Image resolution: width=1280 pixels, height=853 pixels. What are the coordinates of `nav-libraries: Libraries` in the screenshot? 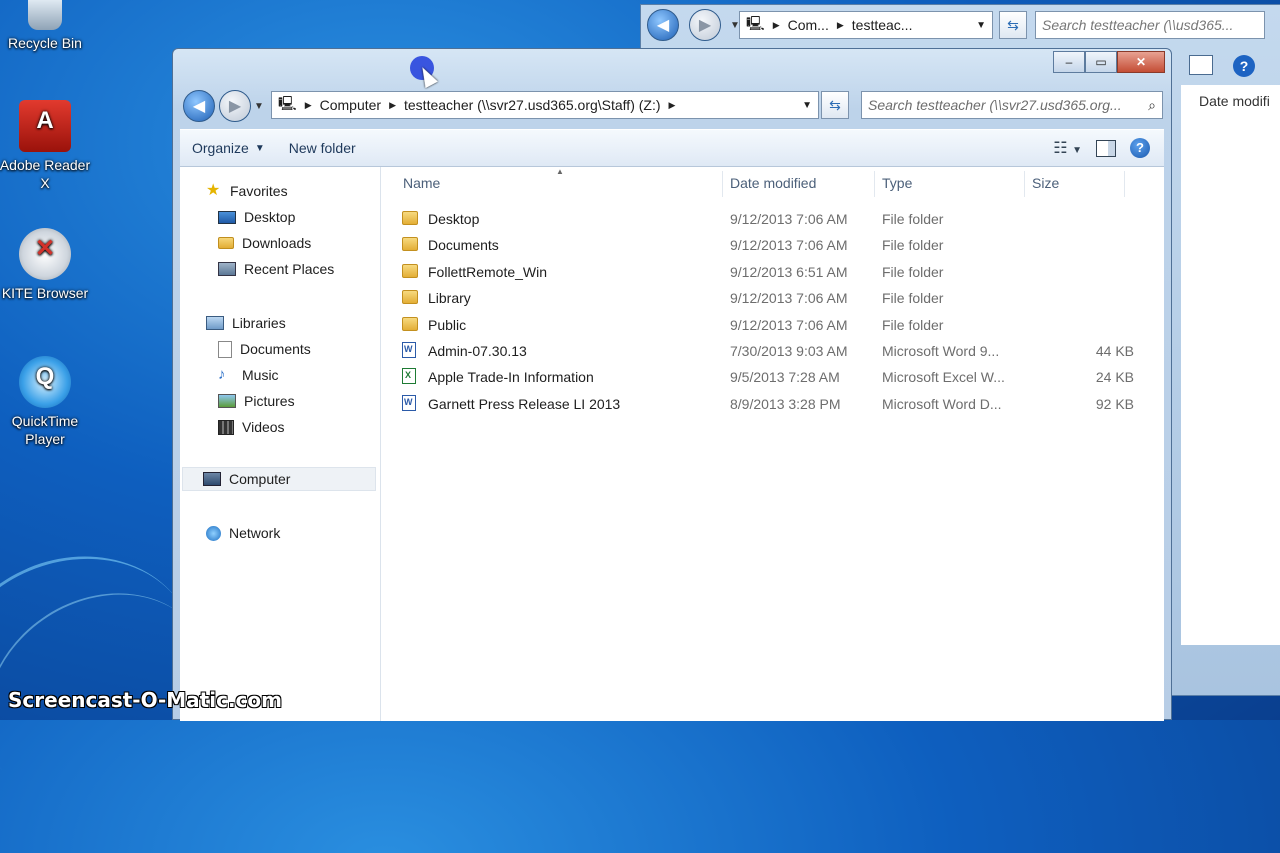 It's located at (246, 323).